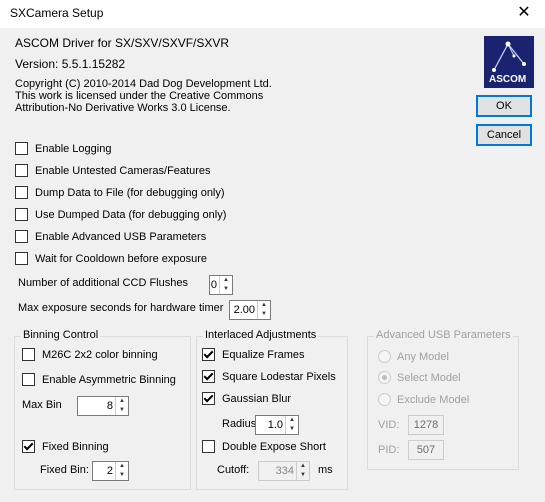 This screenshot has height=502, width=545. What do you see at coordinates (423, 399) in the screenshot?
I see `exclude-model-radio: Exclude Model` at bounding box center [423, 399].